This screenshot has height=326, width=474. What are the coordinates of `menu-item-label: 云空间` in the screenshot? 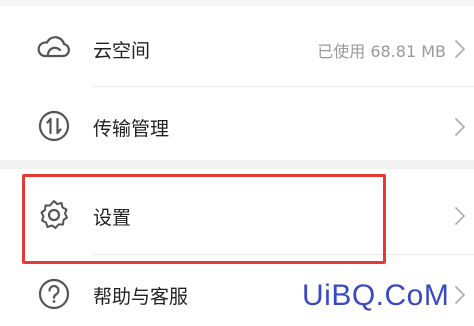 It's located at (122, 51).